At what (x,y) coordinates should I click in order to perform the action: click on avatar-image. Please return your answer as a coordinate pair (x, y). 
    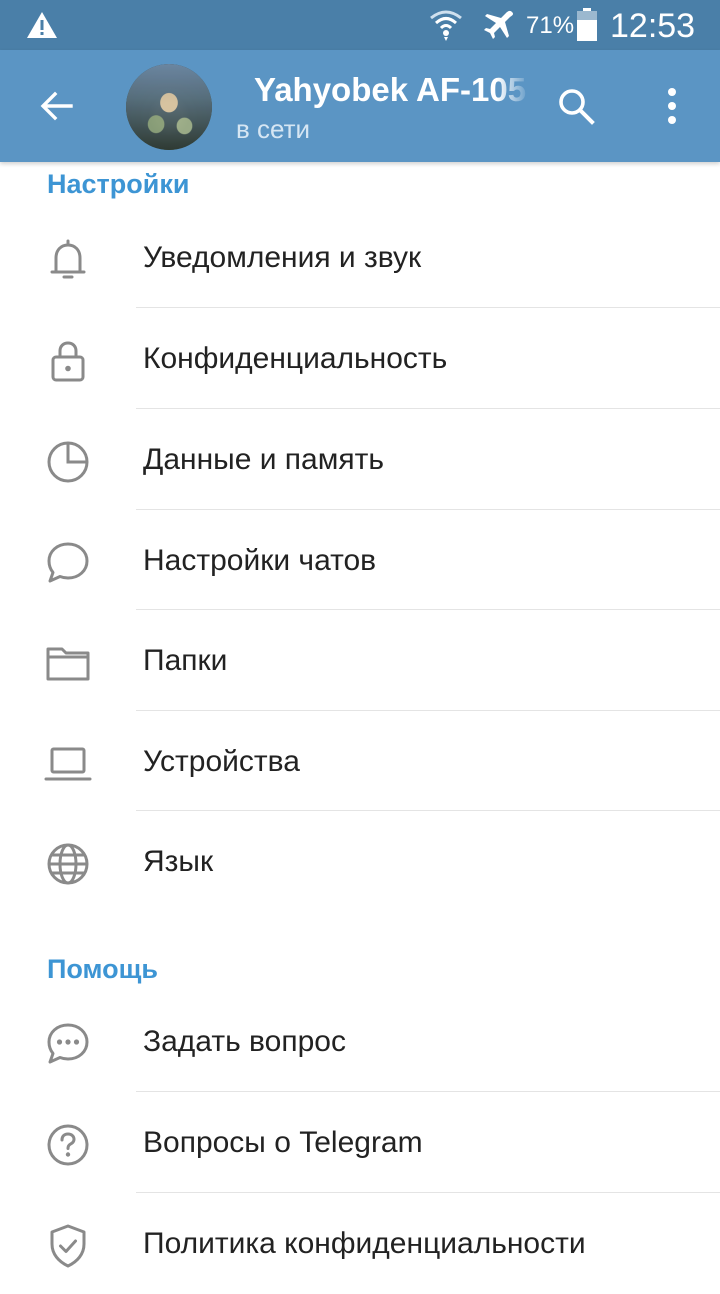
    Looking at the image, I should click on (169, 107).